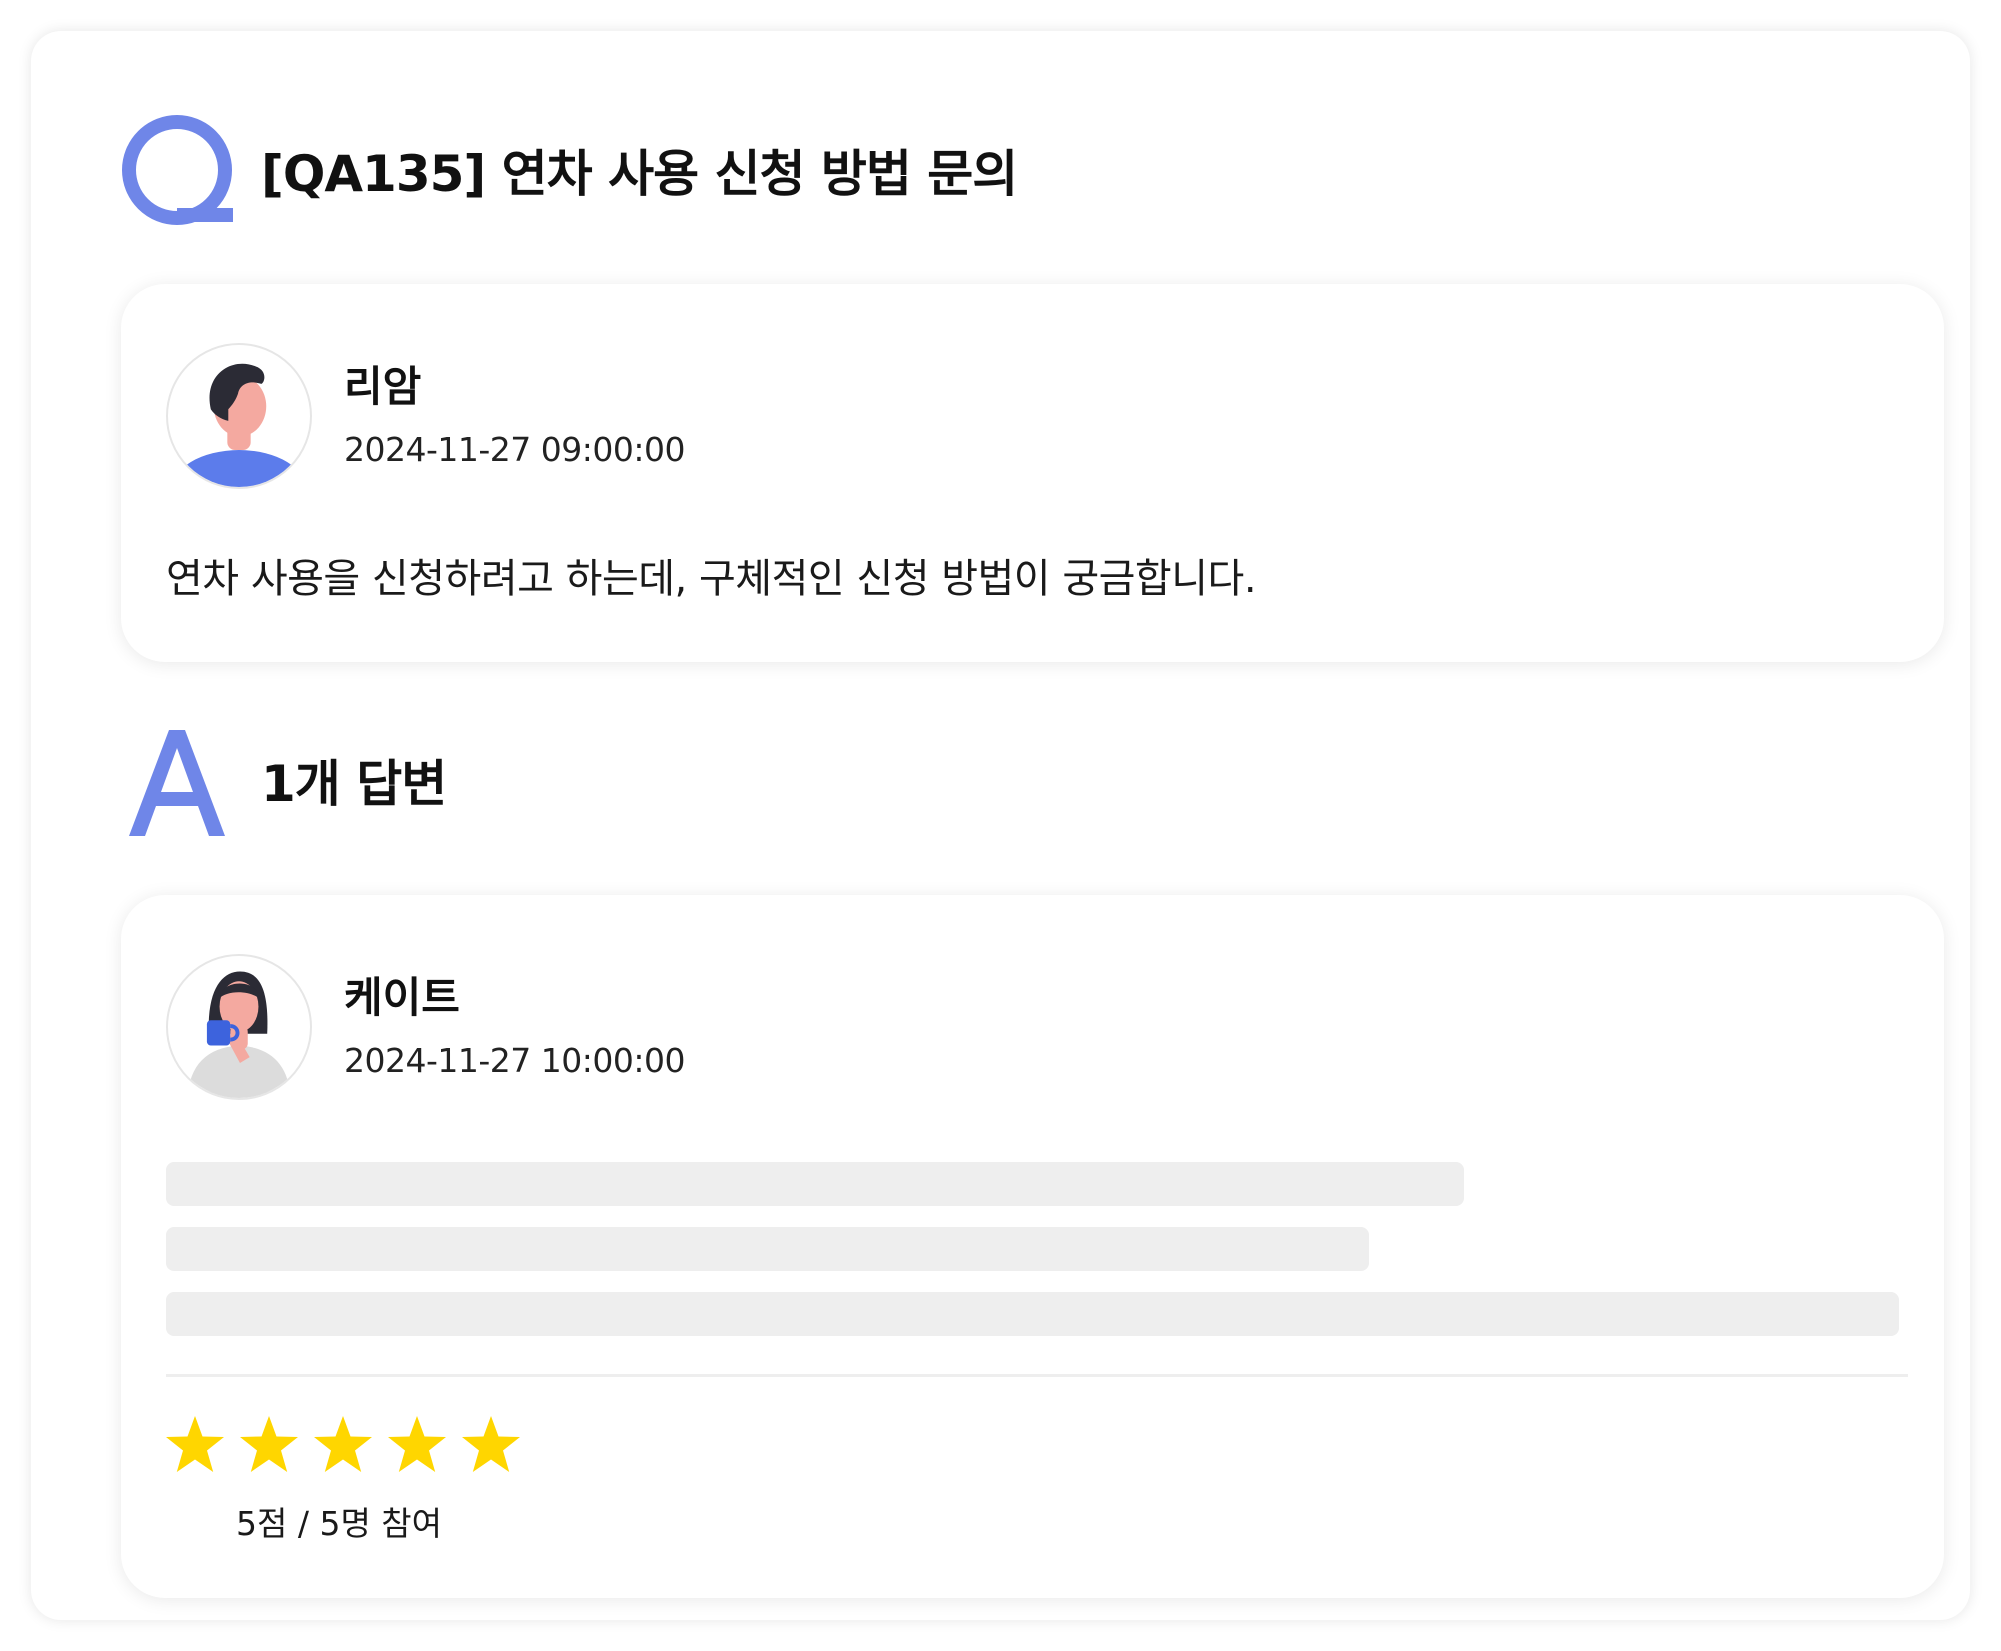  Describe the element at coordinates (514, 449) in the screenshot. I see `question-date: 2024-11-27 09:00:00` at that location.